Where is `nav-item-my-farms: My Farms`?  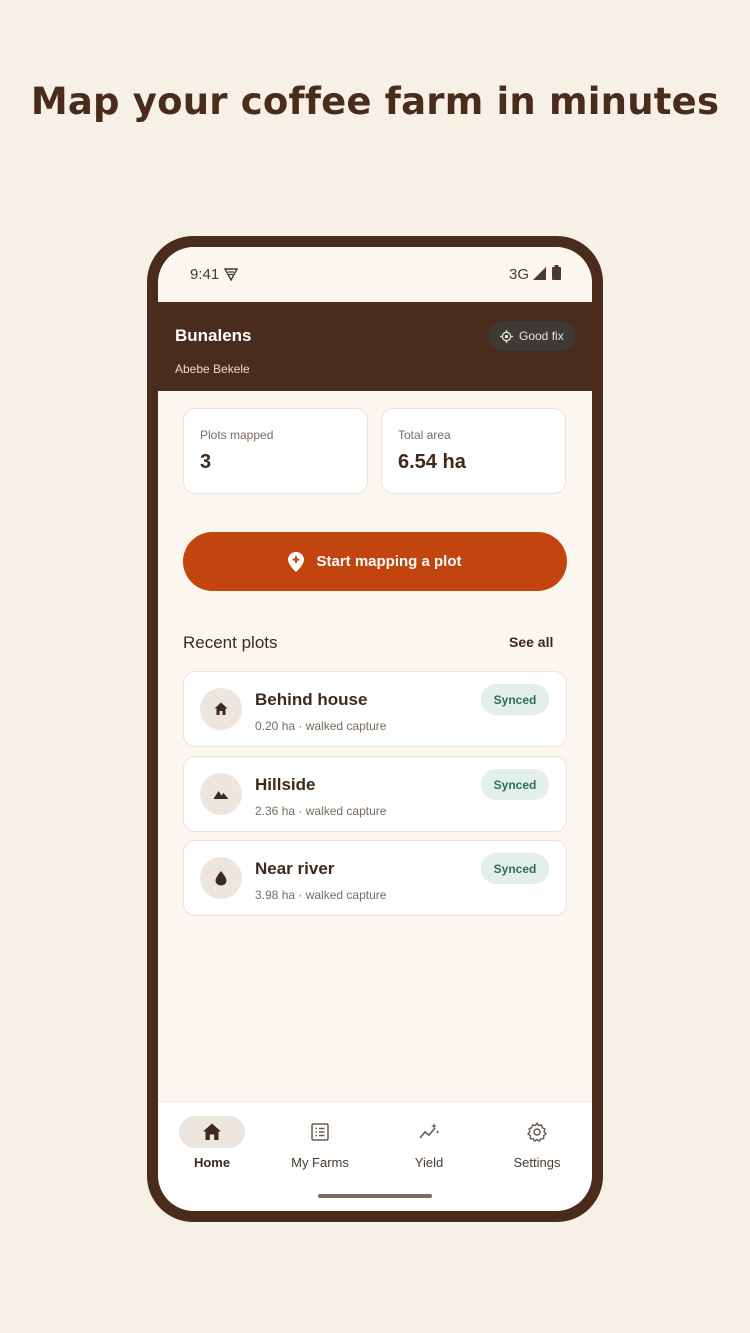
nav-item-my-farms: My Farms is located at coordinates (320, 1147).